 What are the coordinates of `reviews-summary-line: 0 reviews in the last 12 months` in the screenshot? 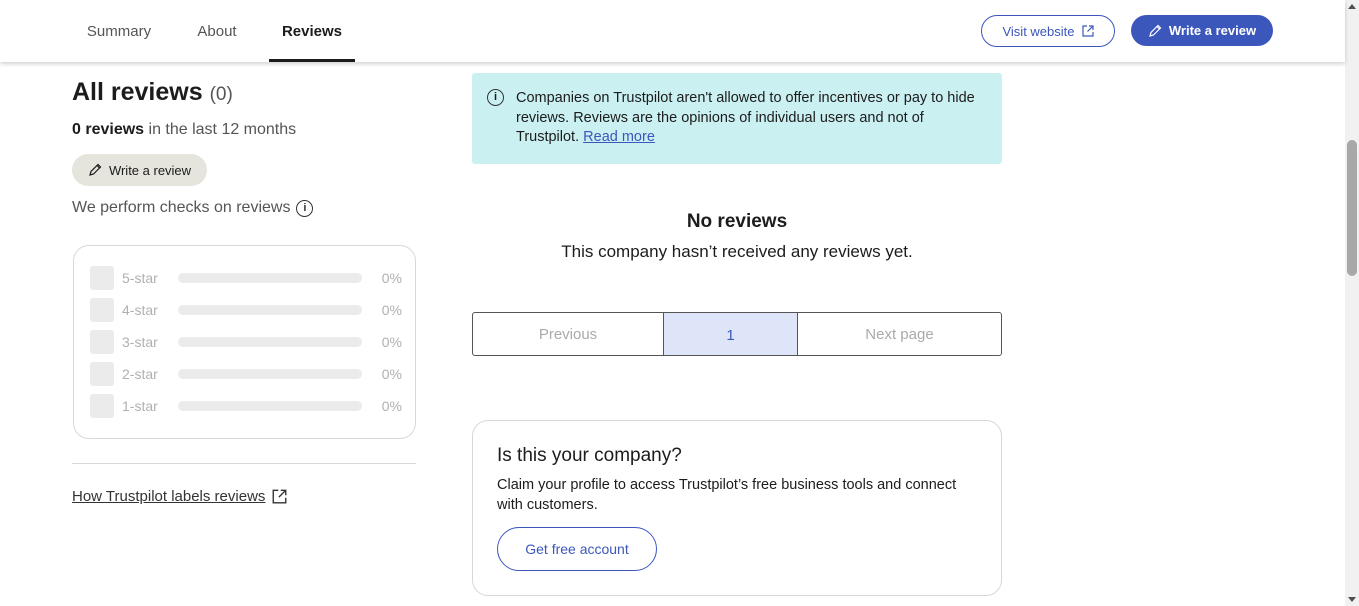 It's located at (184, 130).